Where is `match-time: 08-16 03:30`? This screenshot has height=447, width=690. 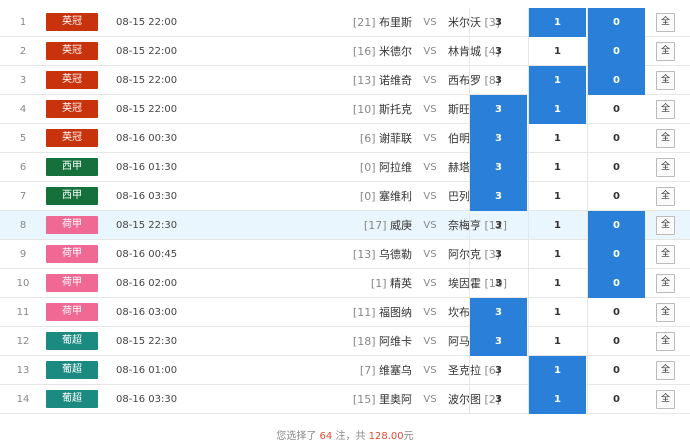 match-time: 08-16 03:30 is located at coordinates (147, 399).